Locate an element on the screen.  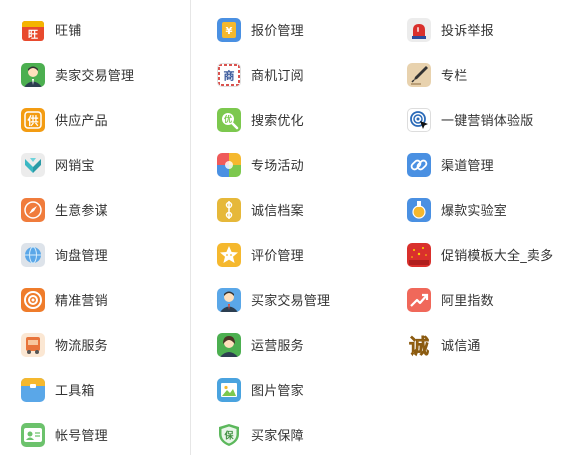
menu-item-image-manager: 图片管家 is located at coordinates (260, 389).